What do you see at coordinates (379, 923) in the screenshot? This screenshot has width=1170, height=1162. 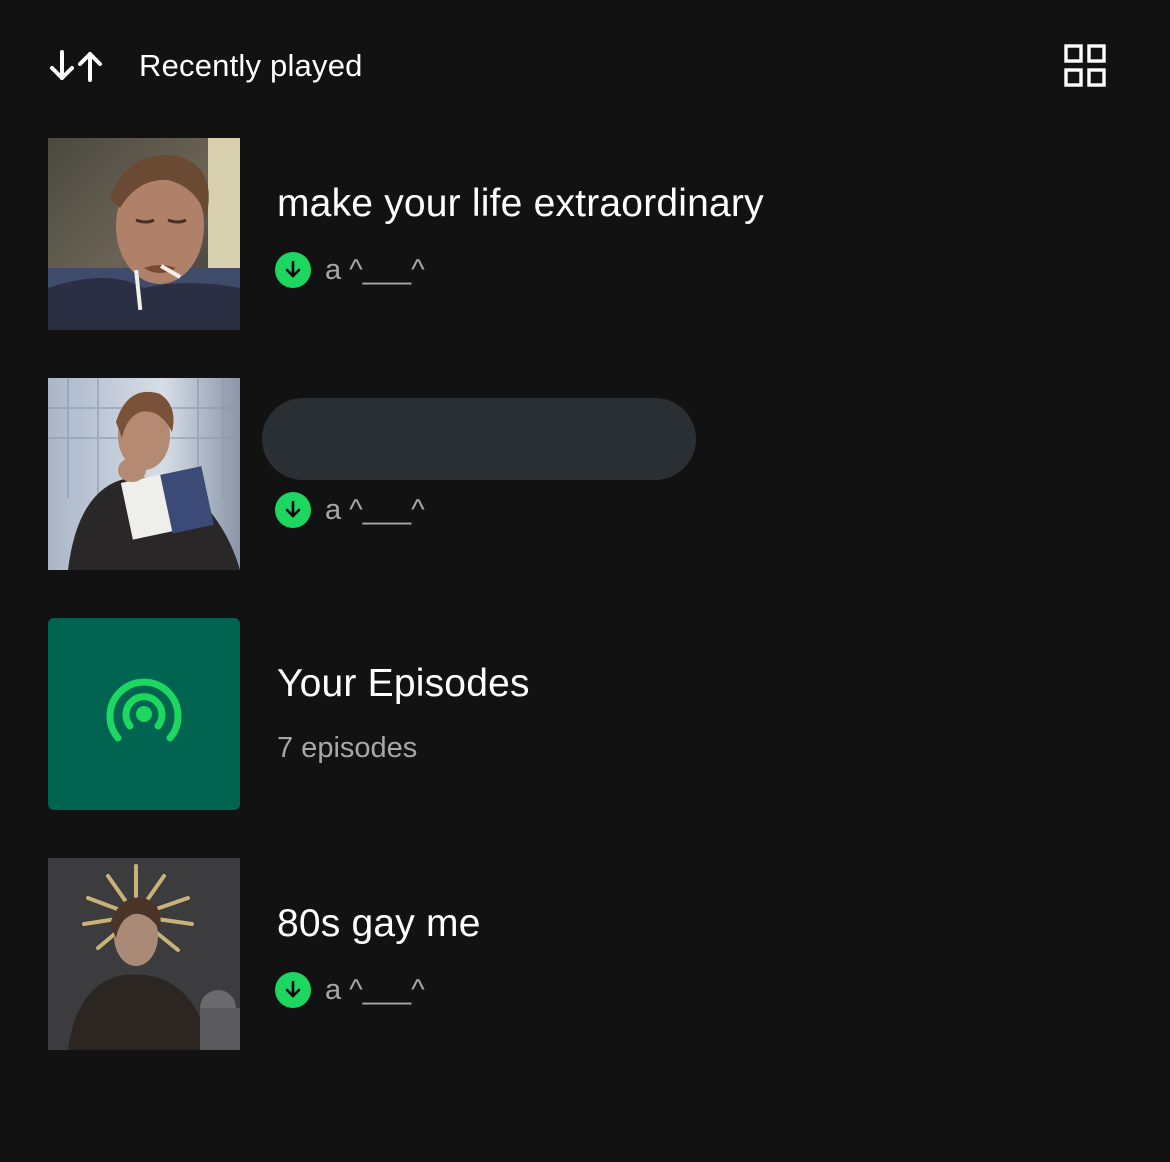 I see `item-title: 80s gay me` at bounding box center [379, 923].